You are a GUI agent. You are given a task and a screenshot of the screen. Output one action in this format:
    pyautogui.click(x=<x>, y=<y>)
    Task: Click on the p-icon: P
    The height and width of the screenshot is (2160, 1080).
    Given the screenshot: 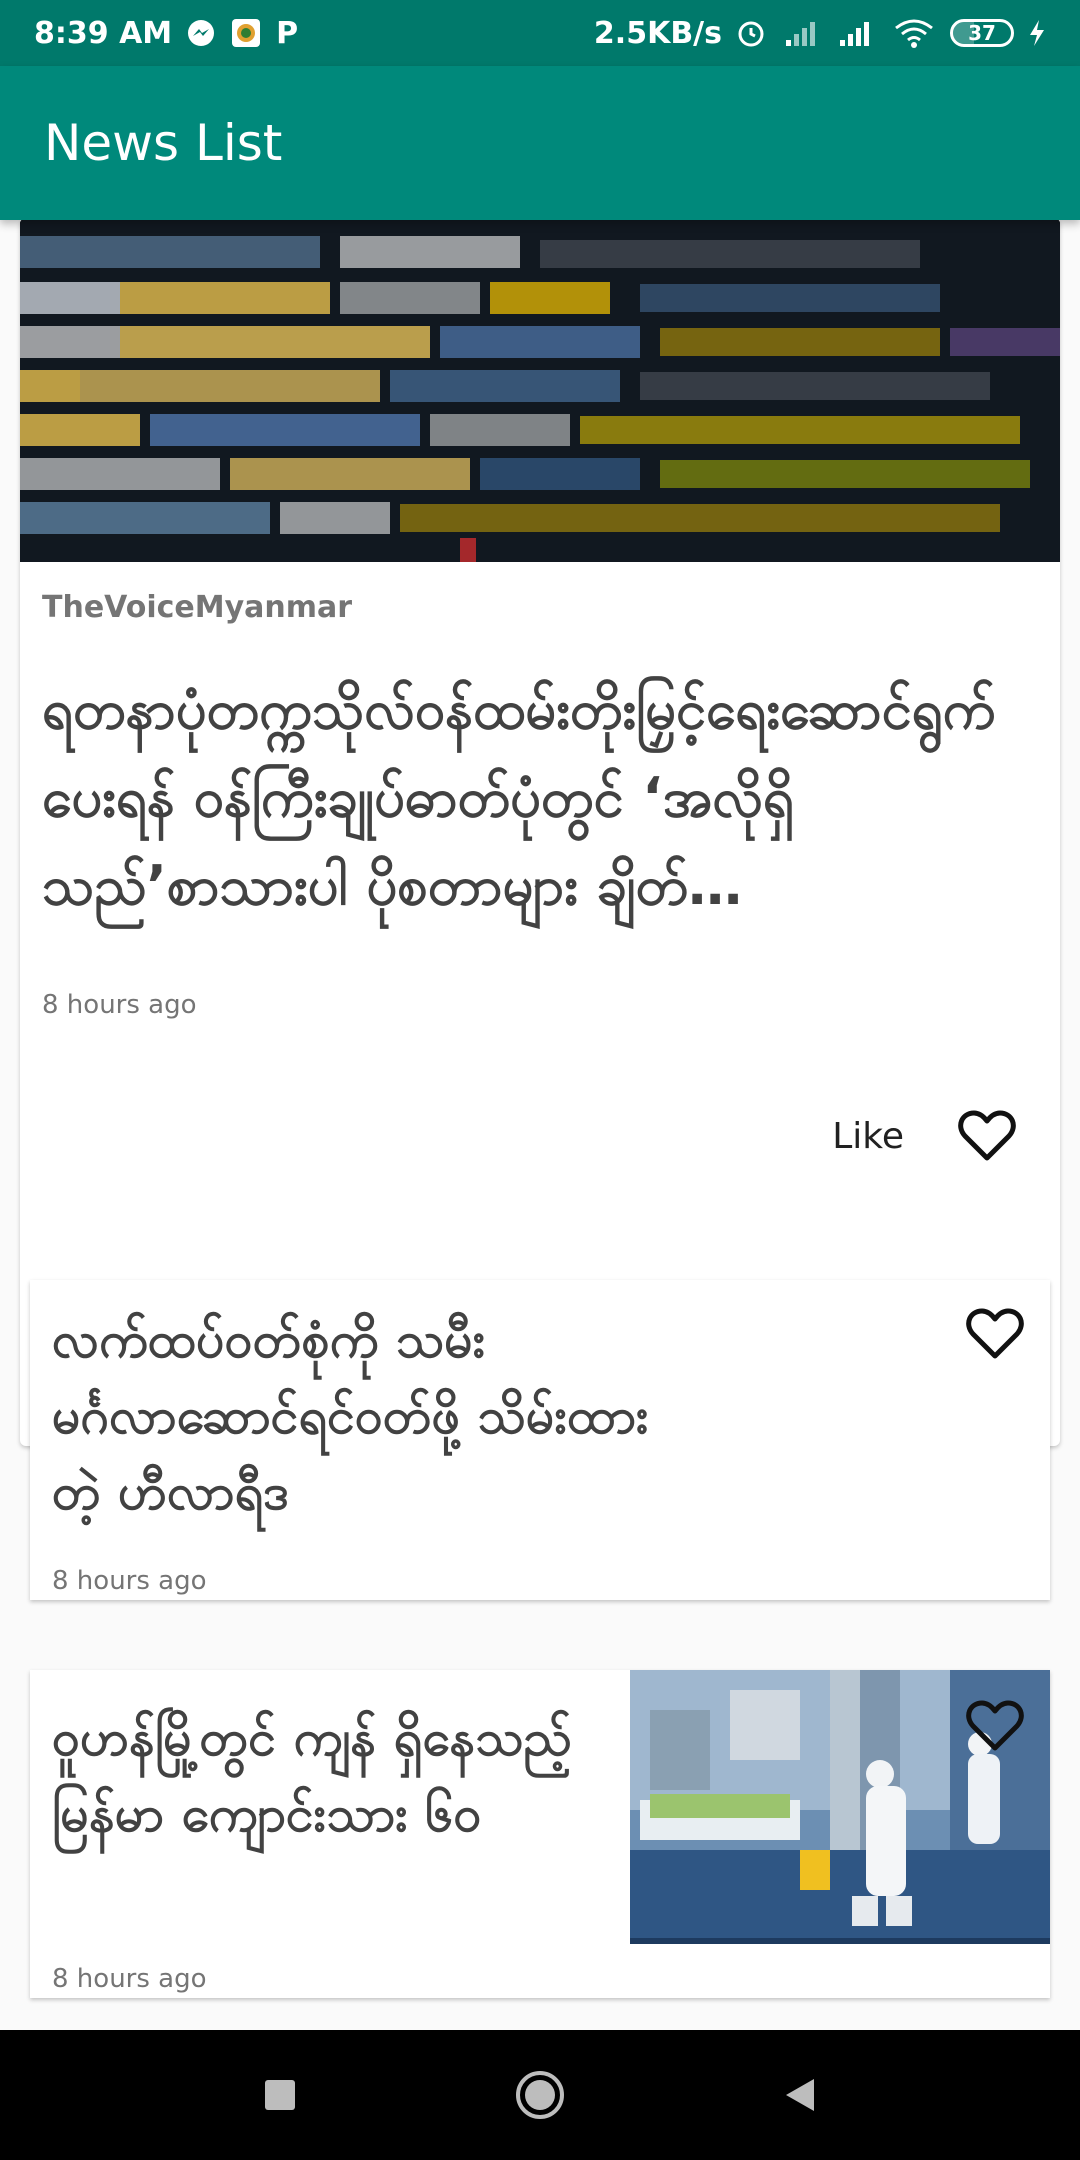 What is the action you would take?
    pyautogui.click(x=287, y=33)
    